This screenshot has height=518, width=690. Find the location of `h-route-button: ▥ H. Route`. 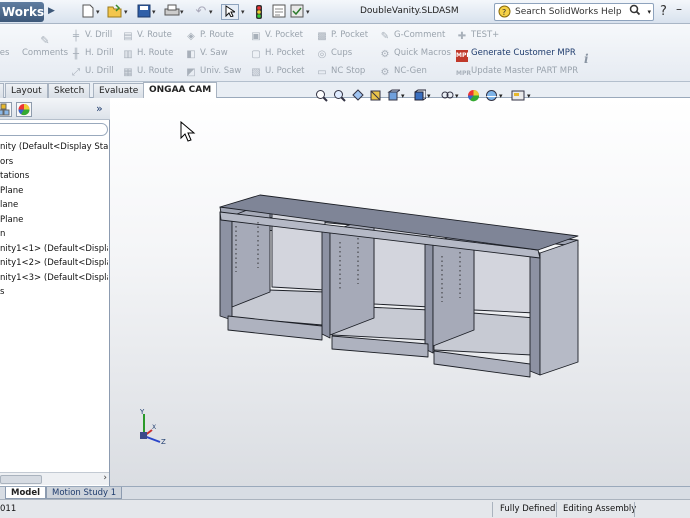

h-route-button: ▥ H. Route is located at coordinates (147, 53).